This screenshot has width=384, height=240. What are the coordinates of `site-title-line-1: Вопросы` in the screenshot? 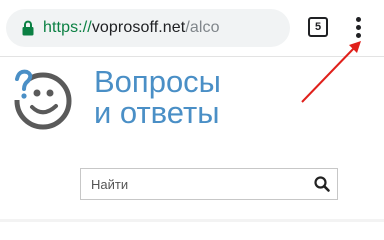 It's located at (157, 81).